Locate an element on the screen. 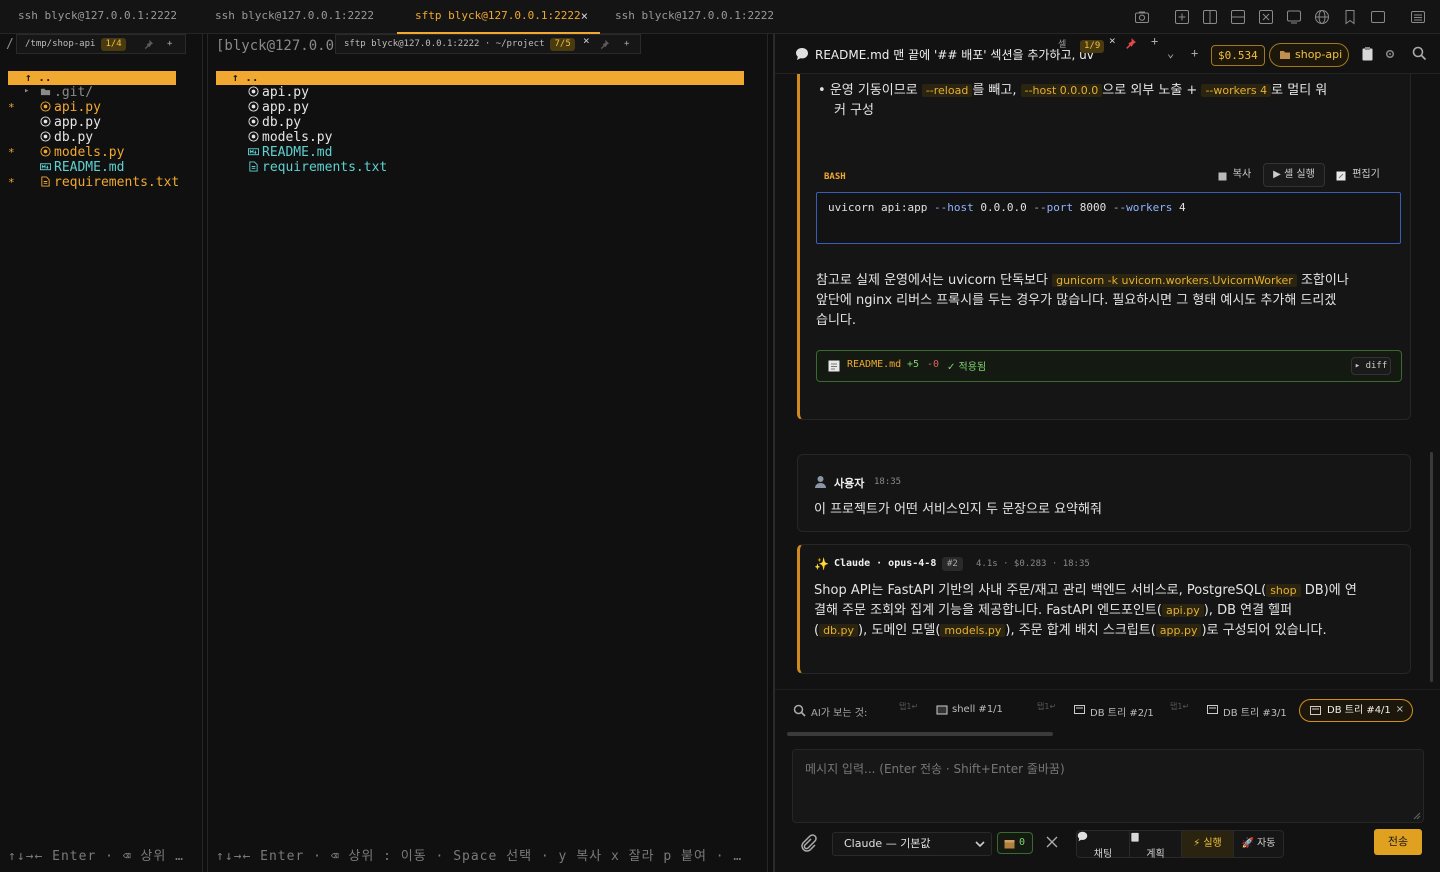 The image size is (1440, 872). tools-icon is located at coordinates (1052, 842).